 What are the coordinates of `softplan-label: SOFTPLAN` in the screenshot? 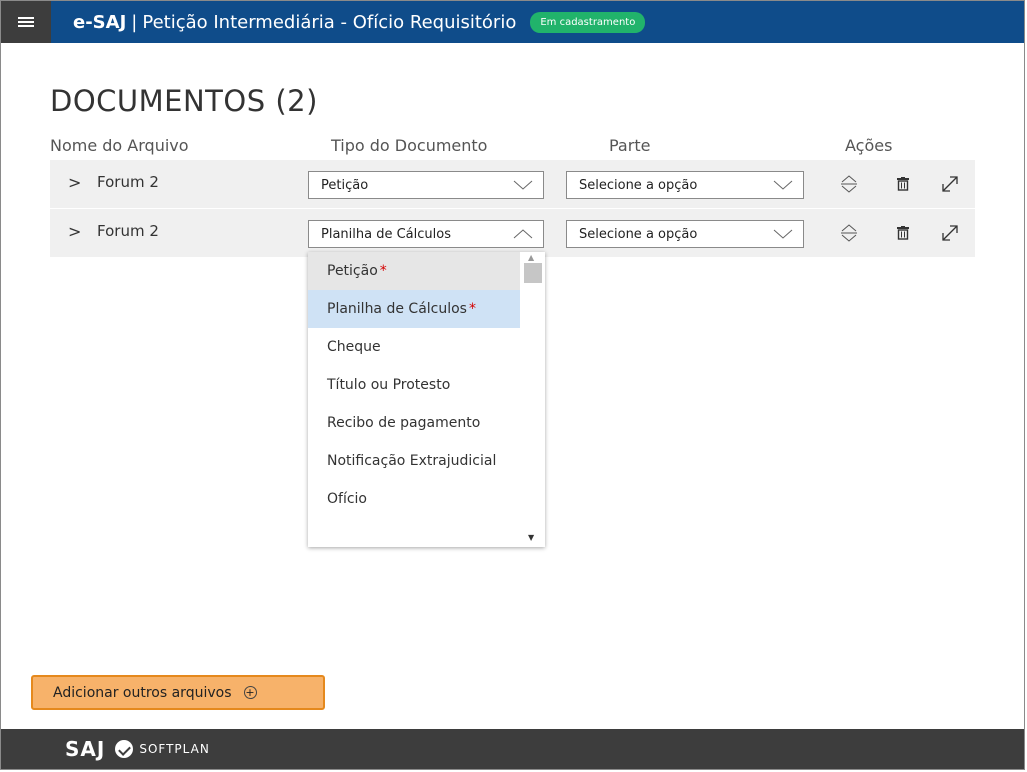 It's located at (174, 749).